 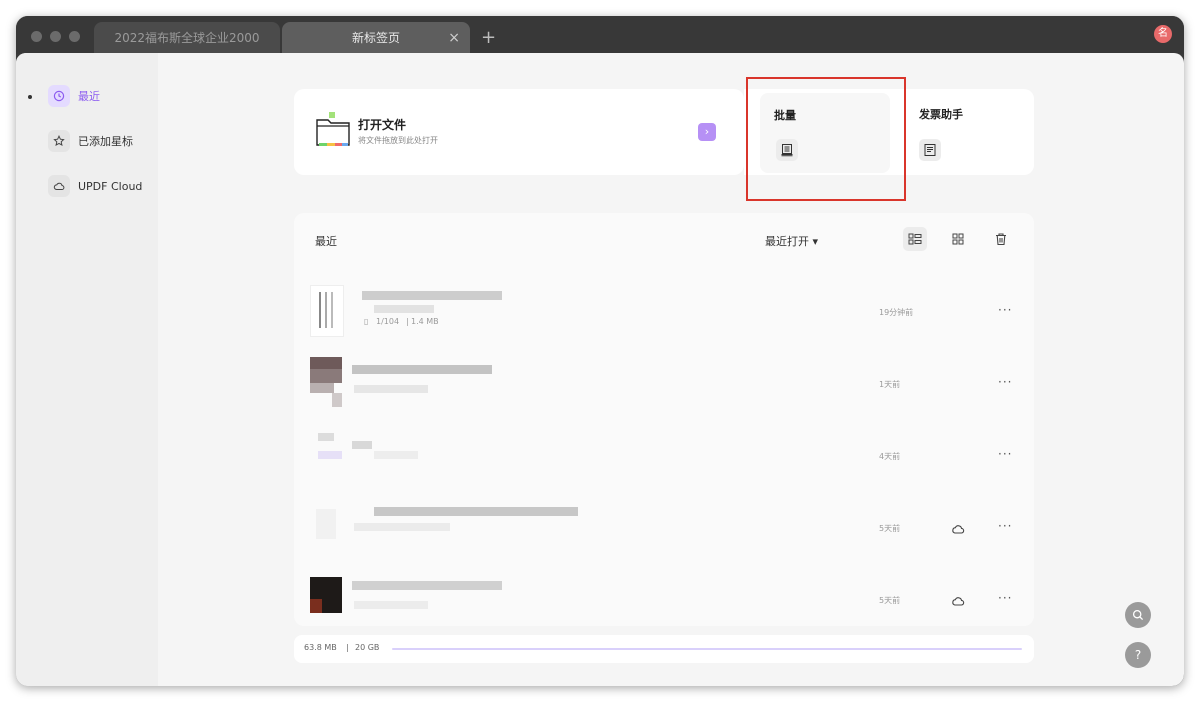 What do you see at coordinates (382, 125) in the screenshot?
I see `open-file-title: 打开文件` at bounding box center [382, 125].